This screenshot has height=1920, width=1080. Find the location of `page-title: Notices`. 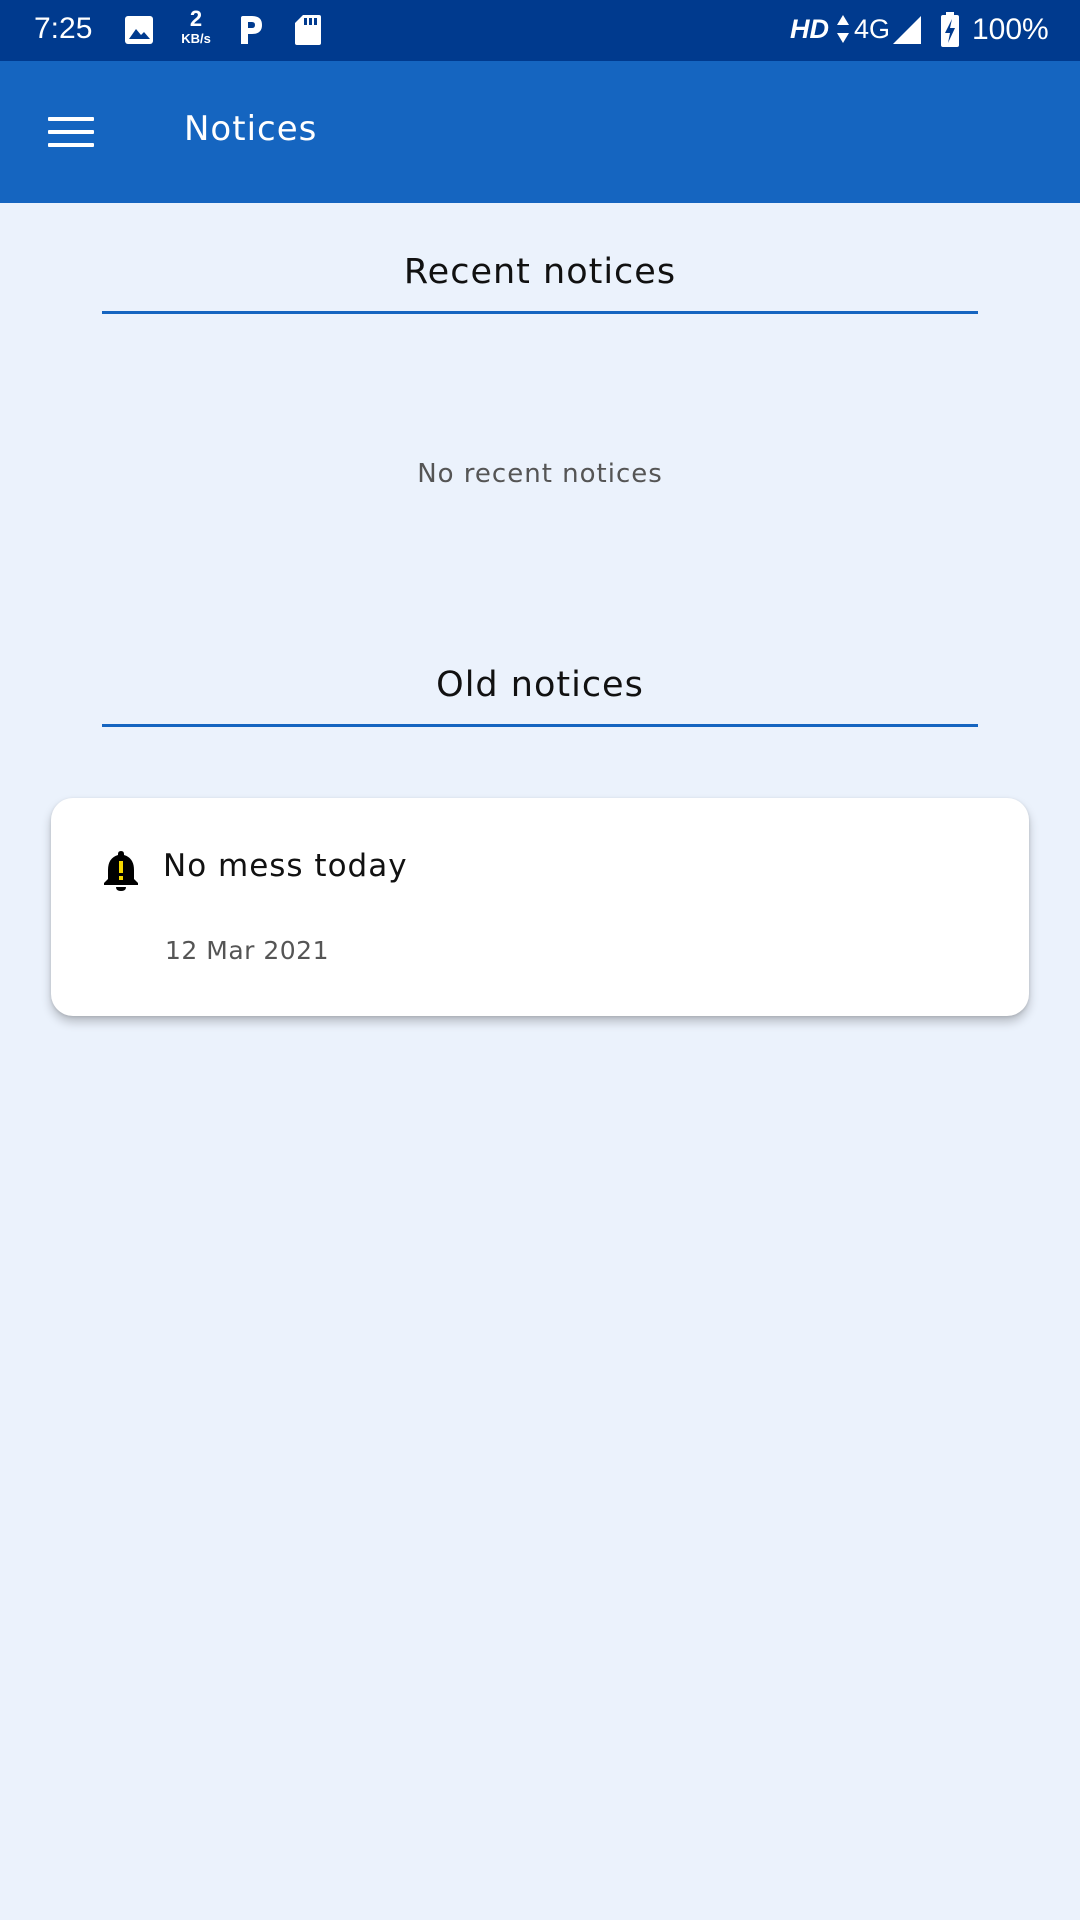

page-title: Notices is located at coordinates (251, 129).